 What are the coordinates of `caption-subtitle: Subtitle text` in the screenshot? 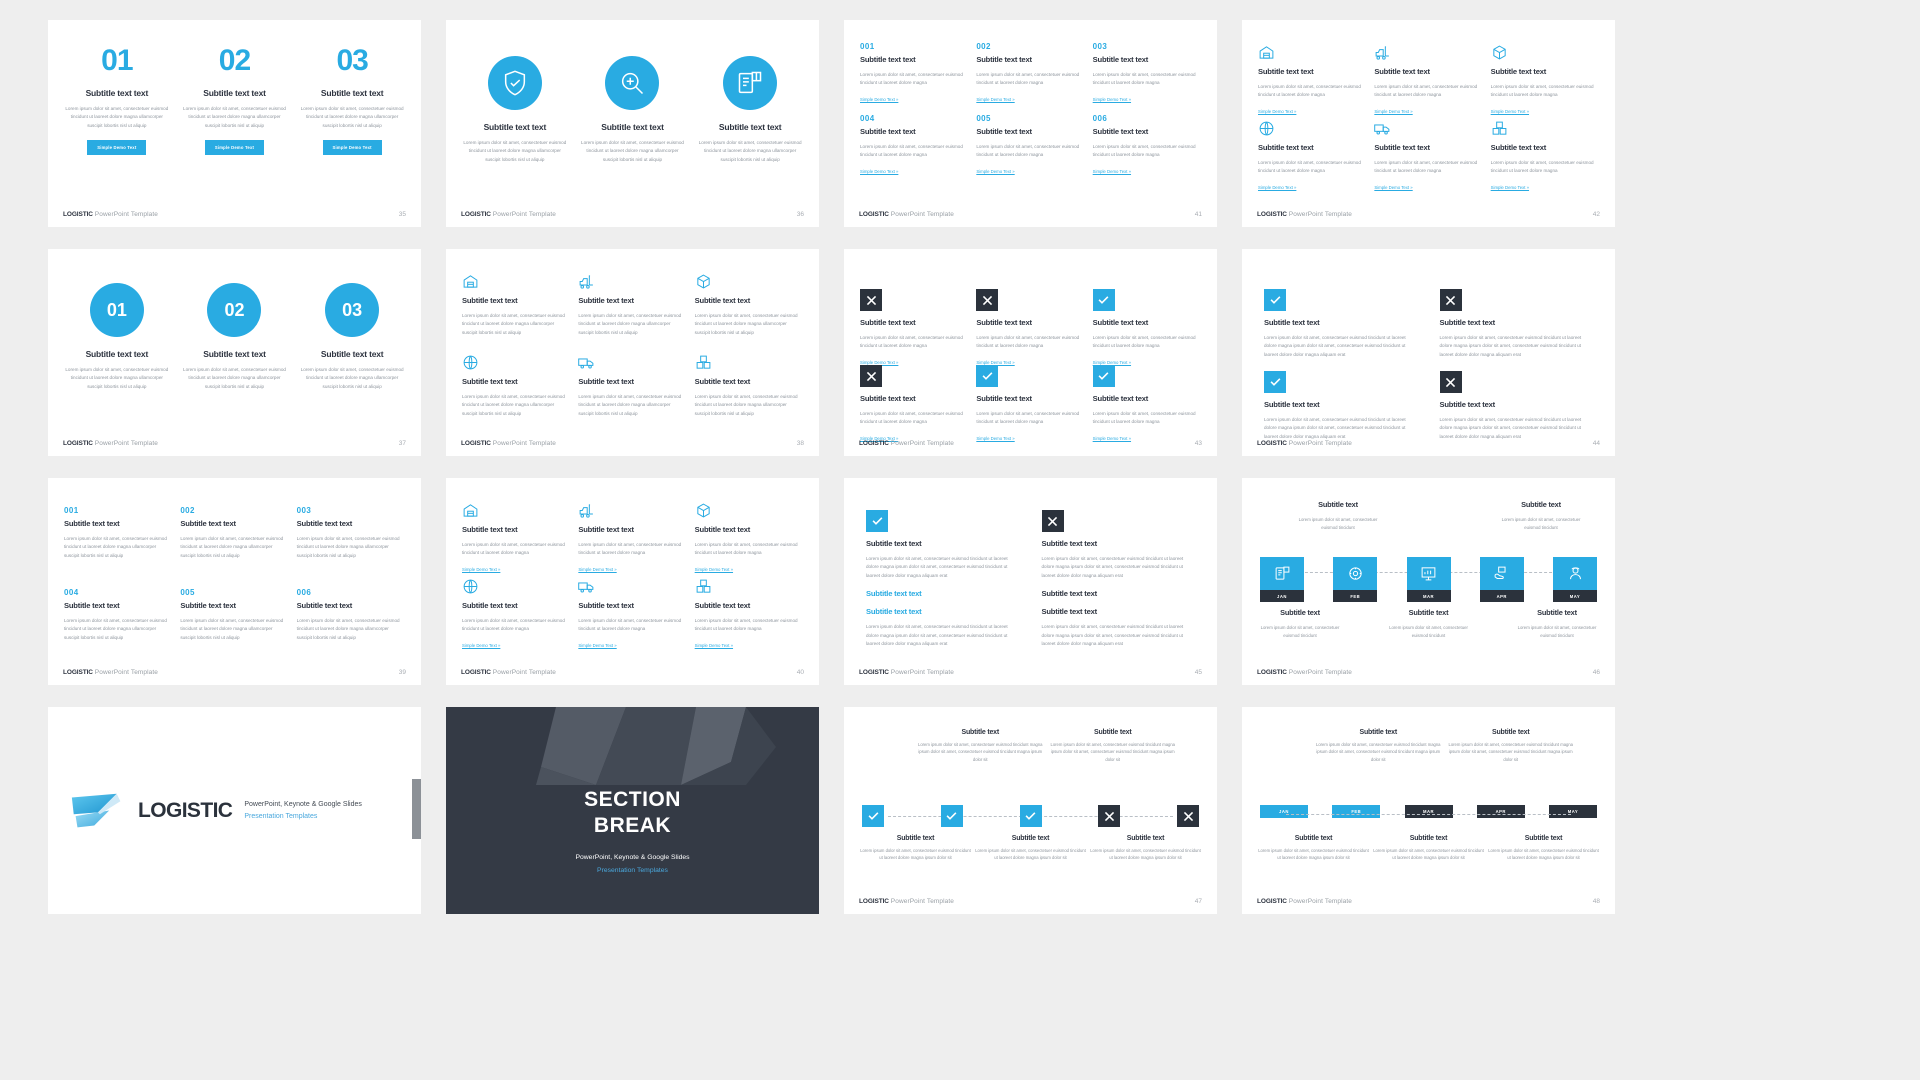 It's located at (1300, 612).